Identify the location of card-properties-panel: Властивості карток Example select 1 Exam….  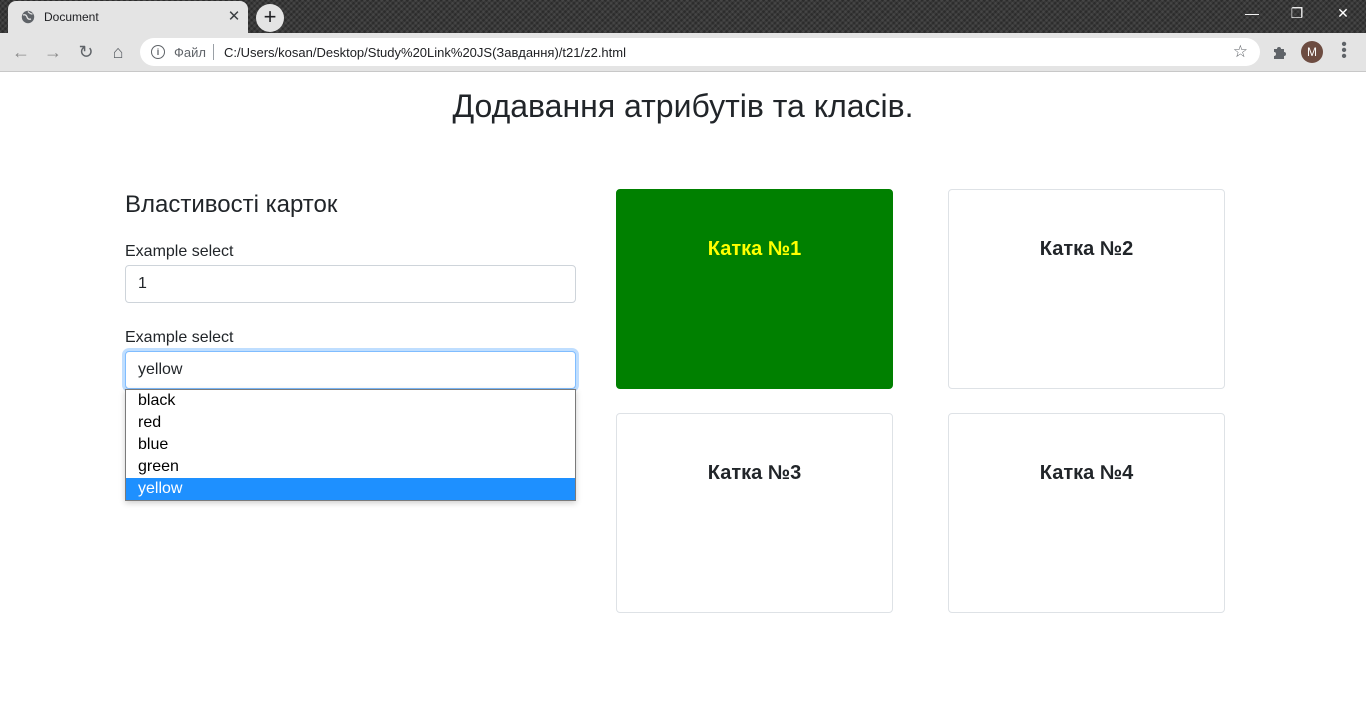
(350, 345).